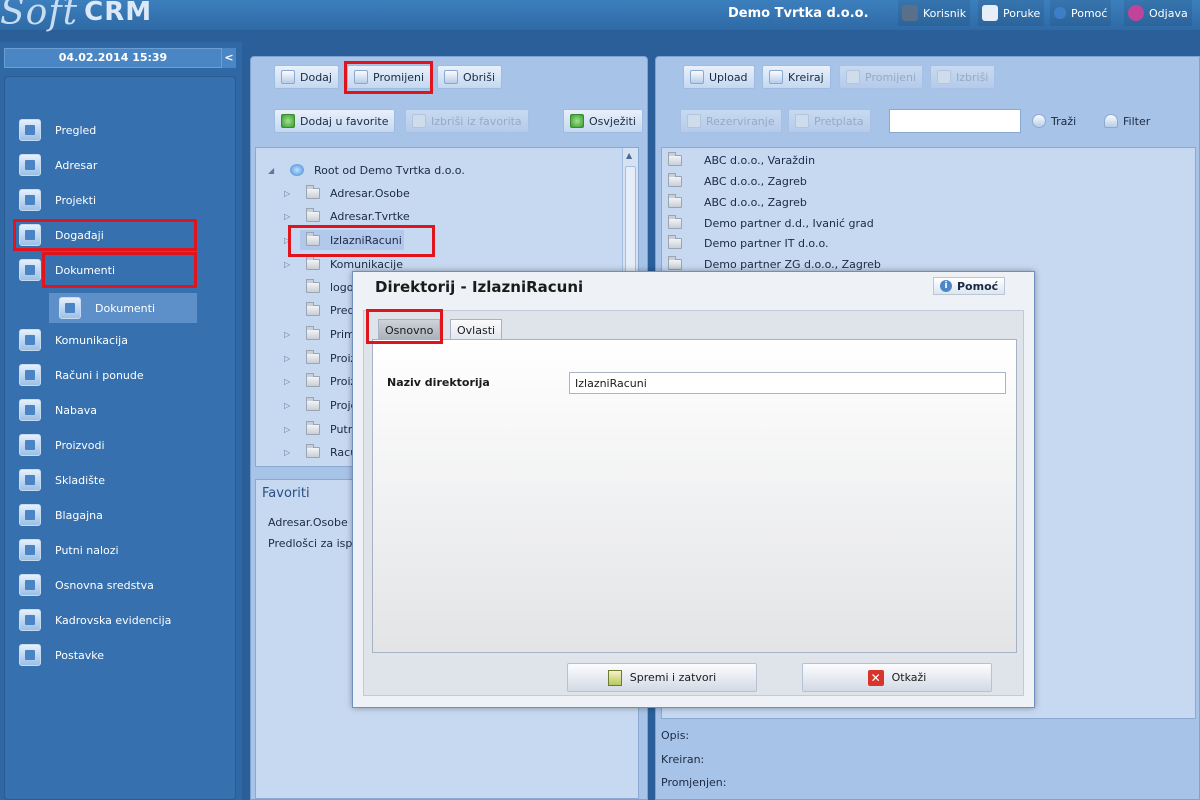 The height and width of the screenshot is (800, 1200). What do you see at coordinates (30, 235) in the screenshot?
I see `calendar-icon` at bounding box center [30, 235].